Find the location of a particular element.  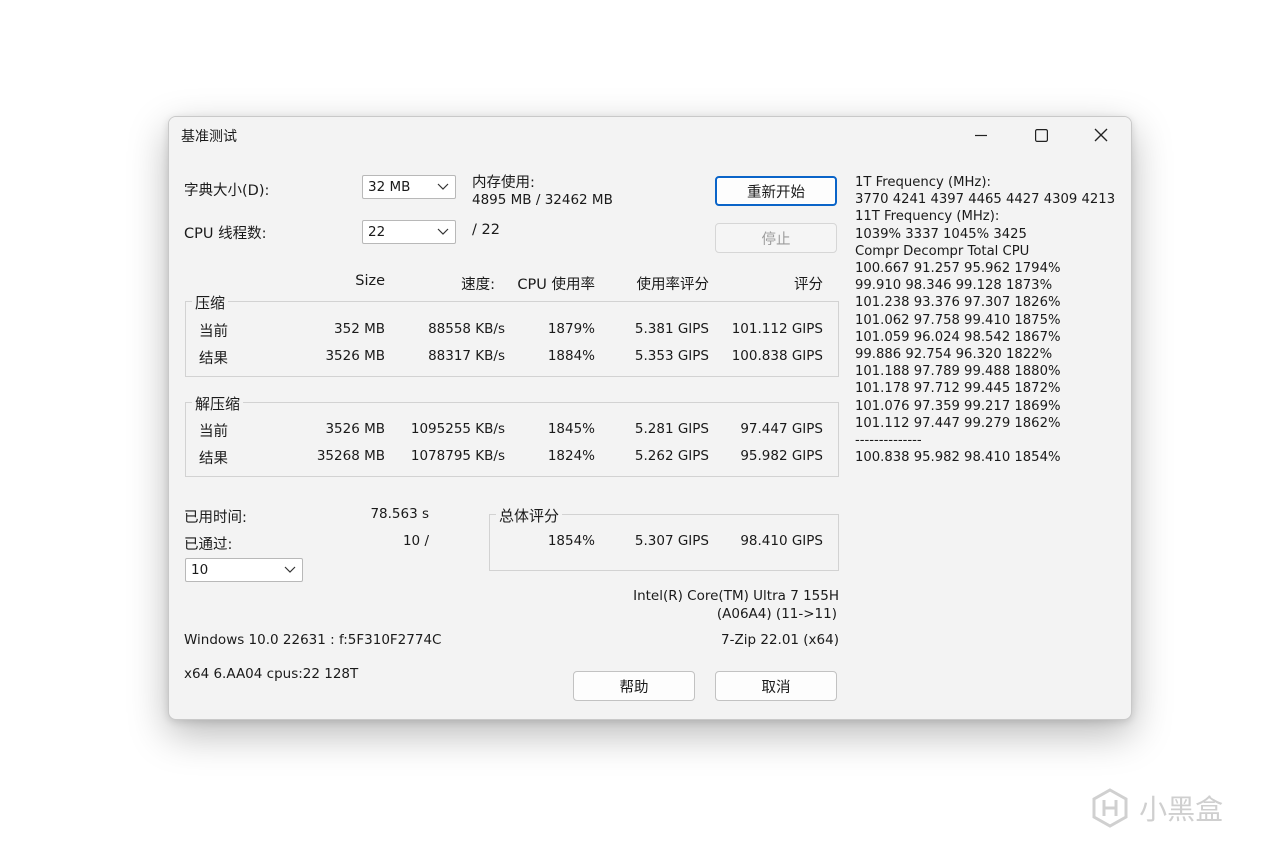

app-version: 7-Zip 22.01 (x64) is located at coordinates (780, 640).